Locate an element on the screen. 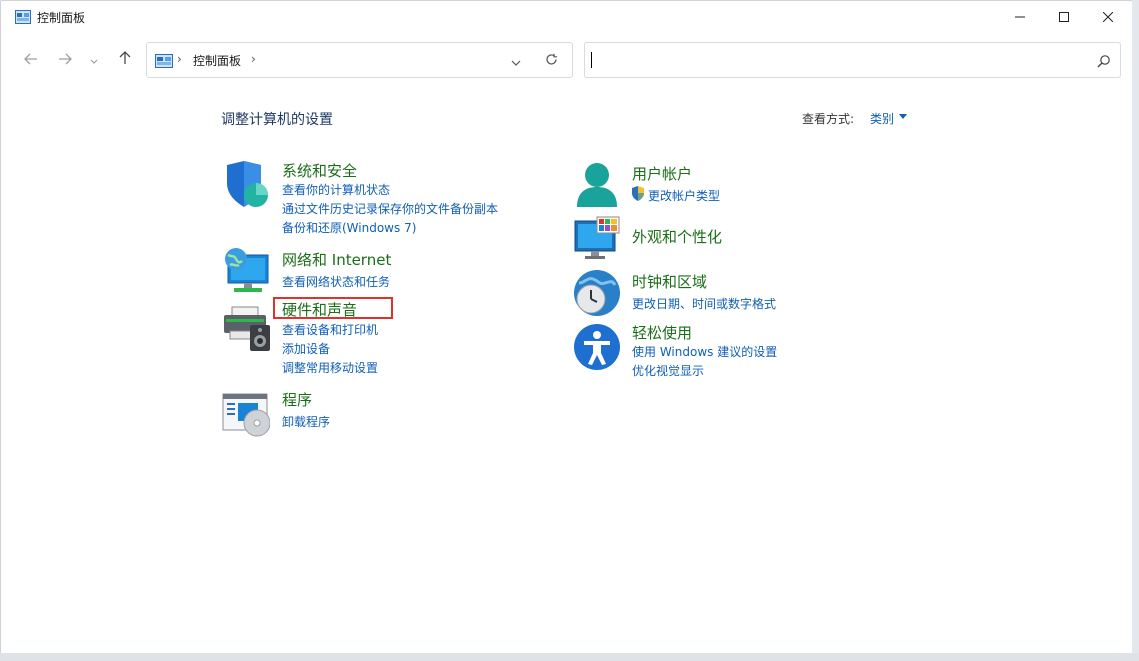  view-by-label: 查看方式: is located at coordinates (828, 119).